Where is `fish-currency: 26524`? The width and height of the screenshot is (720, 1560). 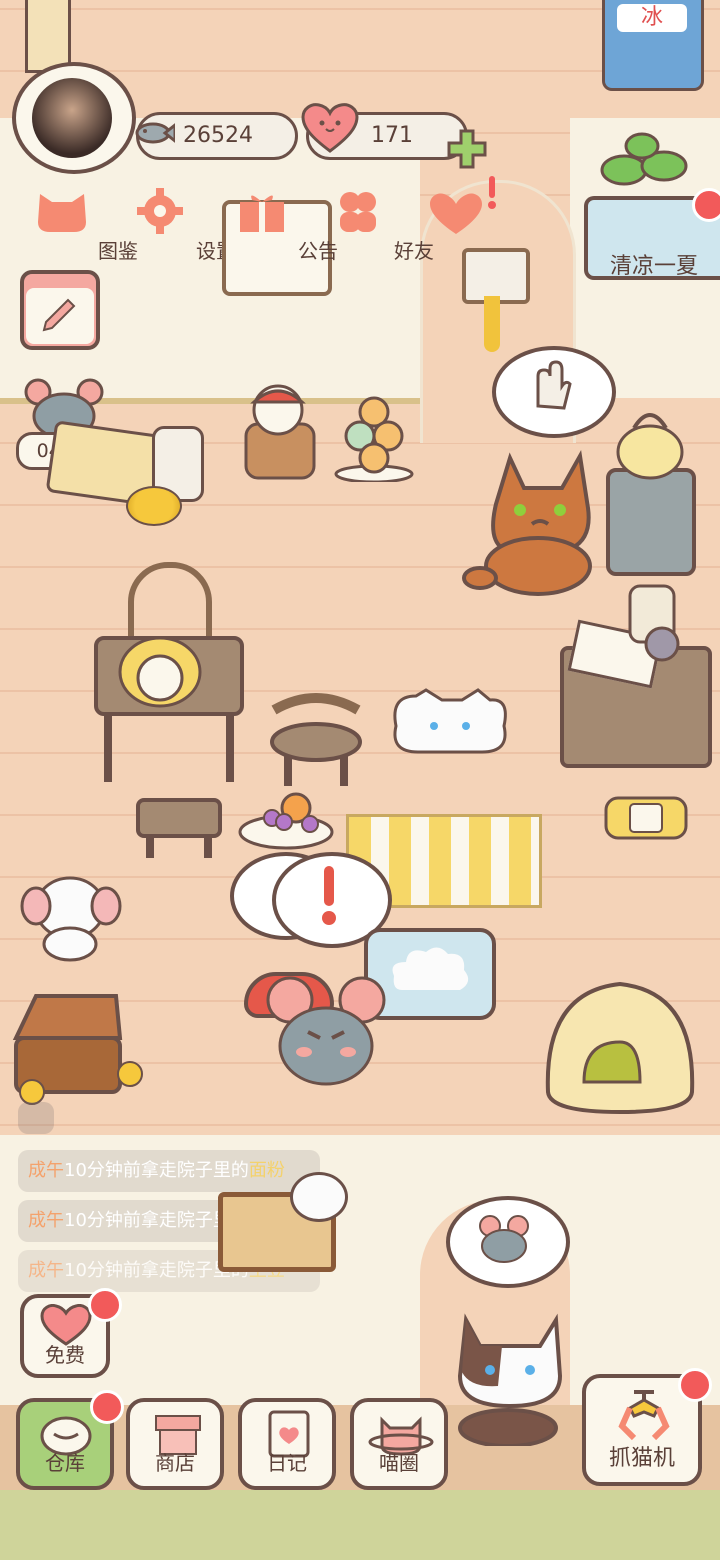
fish-currency: 26524 is located at coordinates (216, 136).